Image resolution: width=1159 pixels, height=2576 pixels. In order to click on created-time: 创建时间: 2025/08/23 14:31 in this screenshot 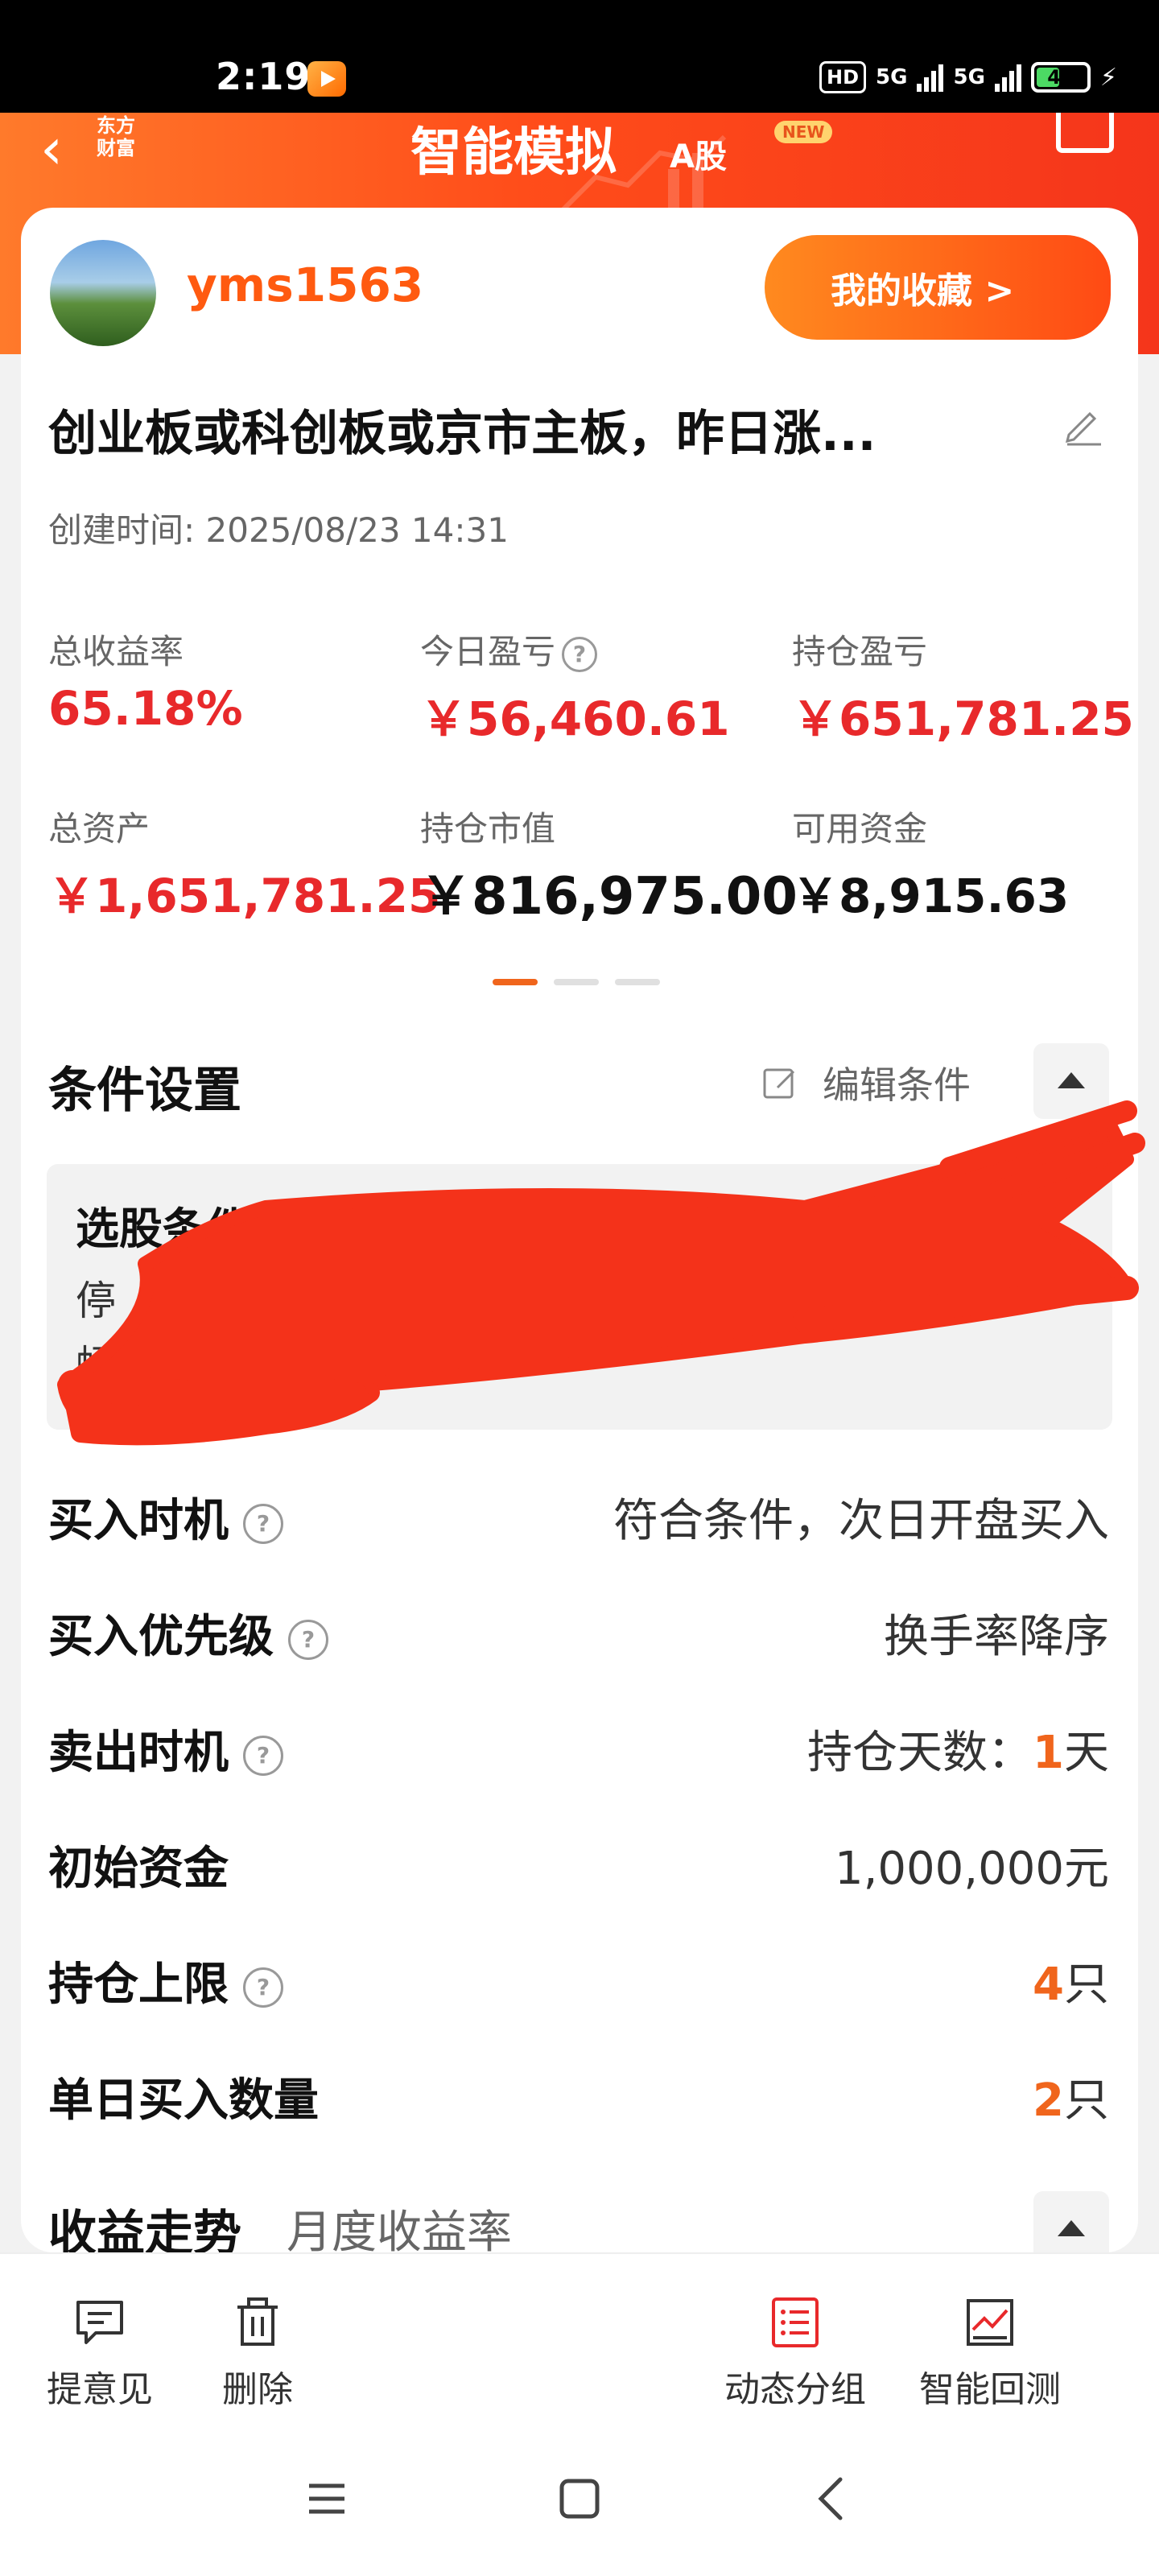, I will do `click(278, 530)`.